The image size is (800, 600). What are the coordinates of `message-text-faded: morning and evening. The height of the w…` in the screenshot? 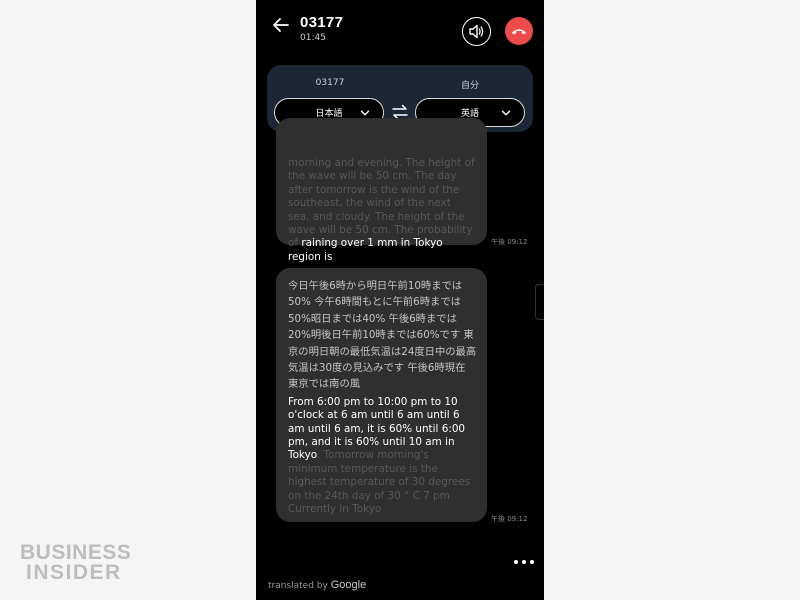 It's located at (381, 203).